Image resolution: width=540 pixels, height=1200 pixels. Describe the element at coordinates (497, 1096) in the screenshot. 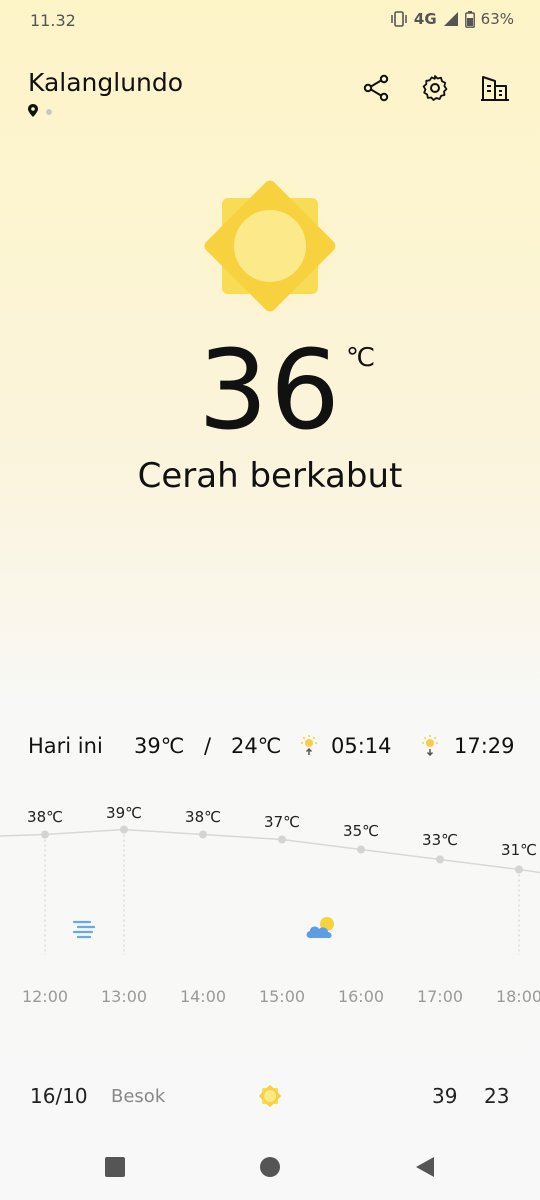

I see `daily-low: 23` at that location.